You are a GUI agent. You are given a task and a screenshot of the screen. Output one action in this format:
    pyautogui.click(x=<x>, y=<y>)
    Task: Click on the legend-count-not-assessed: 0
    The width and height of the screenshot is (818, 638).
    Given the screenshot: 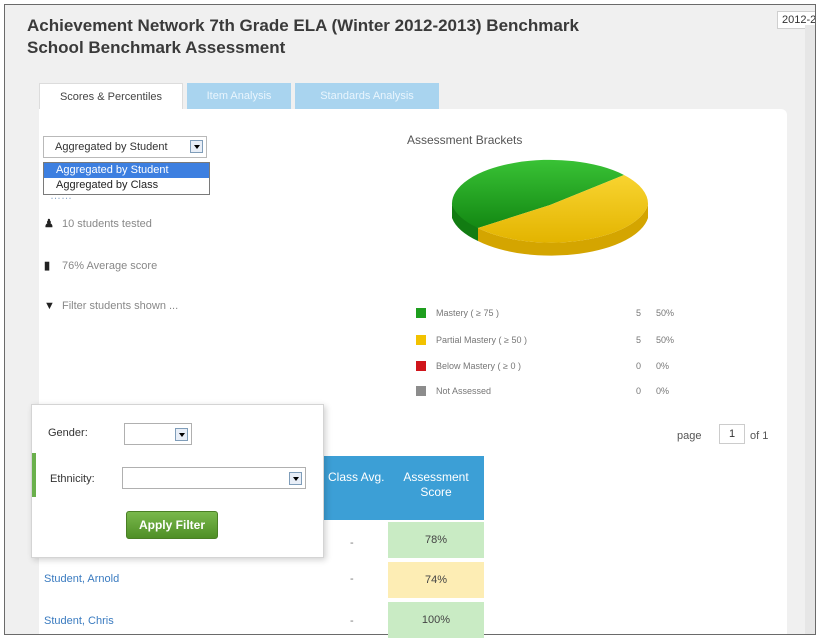 What is the action you would take?
    pyautogui.click(x=639, y=391)
    